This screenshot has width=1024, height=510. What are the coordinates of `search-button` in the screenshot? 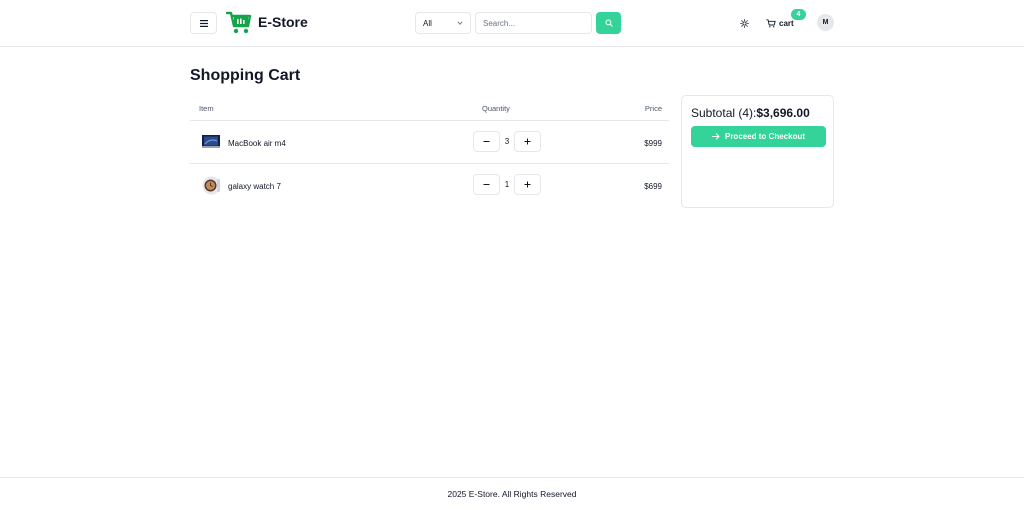 It's located at (608, 23).